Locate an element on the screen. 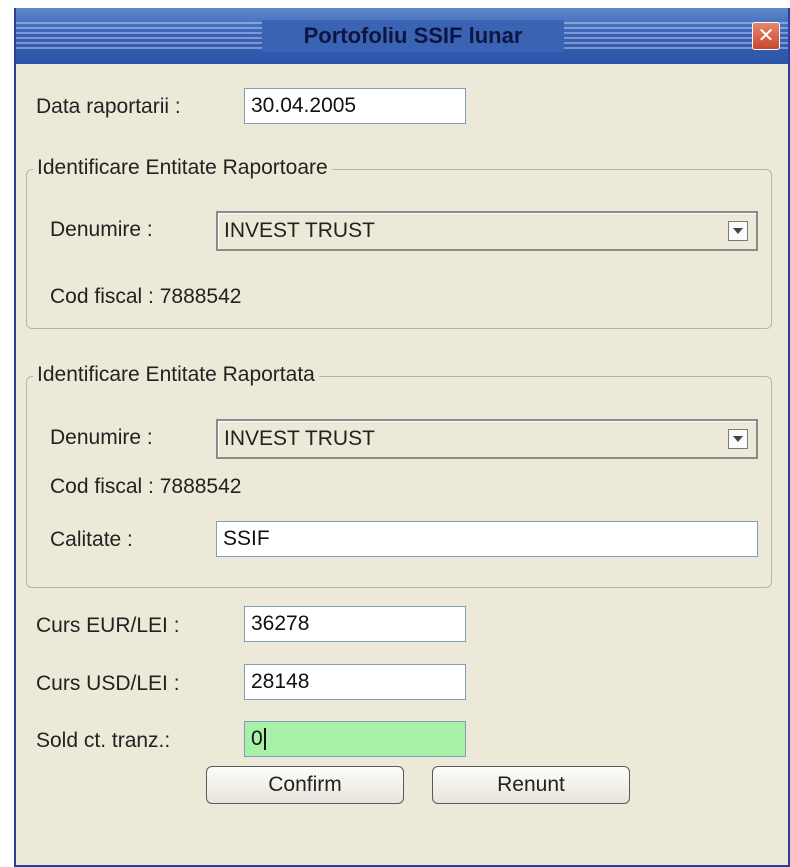 This screenshot has height=867, width=790. window-title: Portofoliu SSIF lunar is located at coordinates (413, 35).